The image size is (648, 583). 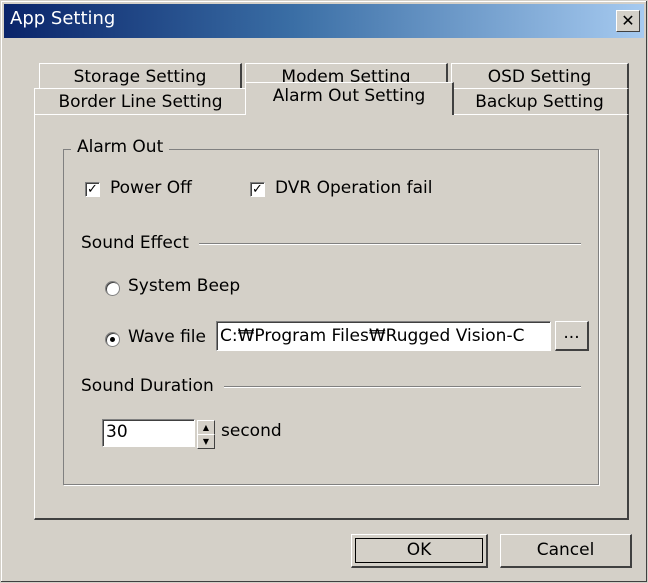 I want to click on dvr-operation-fail-checkbox: ✓, so click(x=257, y=189).